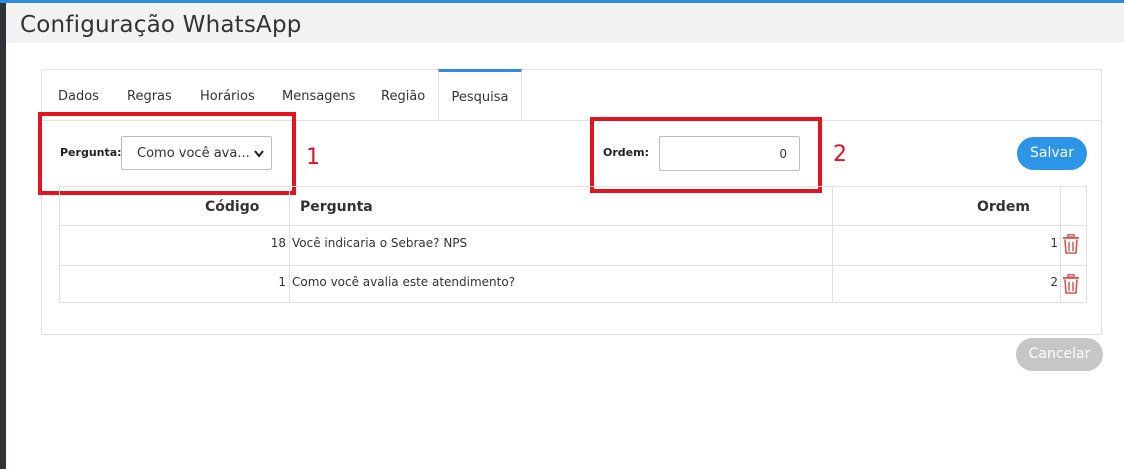 Image resolution: width=1124 pixels, height=469 pixels. What do you see at coordinates (403, 95) in the screenshot?
I see `tab-regiao: Região` at bounding box center [403, 95].